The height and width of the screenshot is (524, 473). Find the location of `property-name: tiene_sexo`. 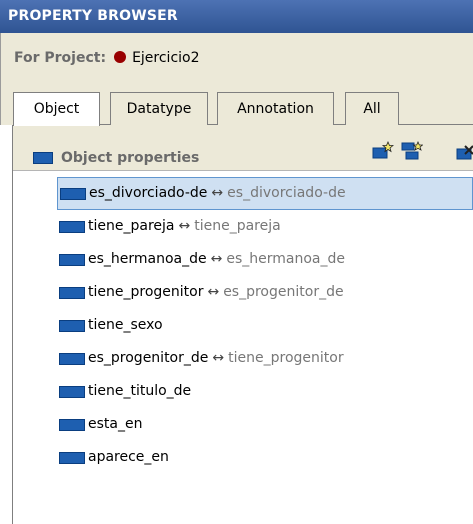

property-name: tiene_sexo is located at coordinates (125, 325).